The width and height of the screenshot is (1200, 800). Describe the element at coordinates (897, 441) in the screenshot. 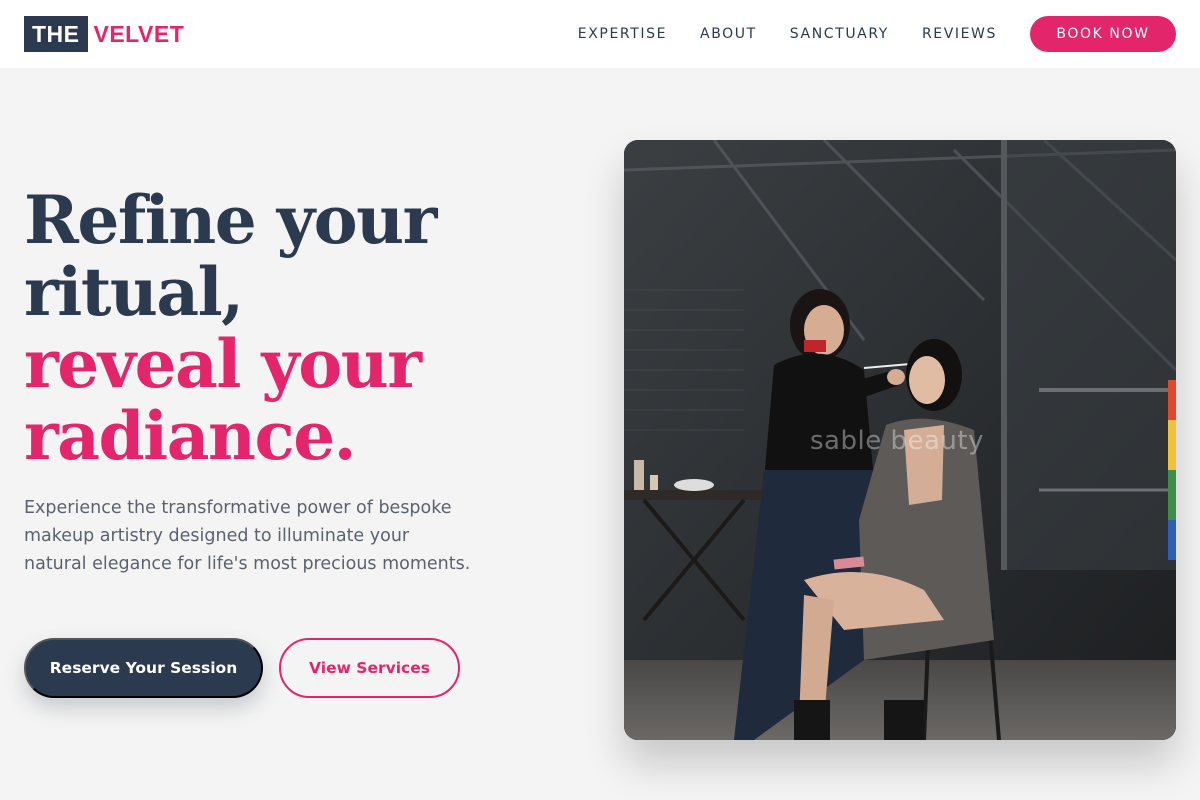

I see `image-watermark: sable beauty` at that location.